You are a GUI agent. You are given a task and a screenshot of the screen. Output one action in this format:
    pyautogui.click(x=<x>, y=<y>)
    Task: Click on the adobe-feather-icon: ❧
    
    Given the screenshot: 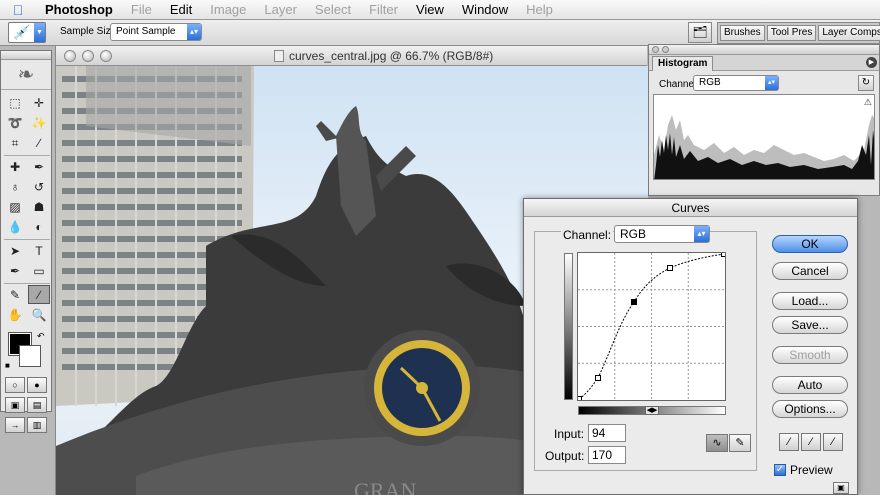 What is the action you would take?
    pyautogui.click(x=26, y=75)
    